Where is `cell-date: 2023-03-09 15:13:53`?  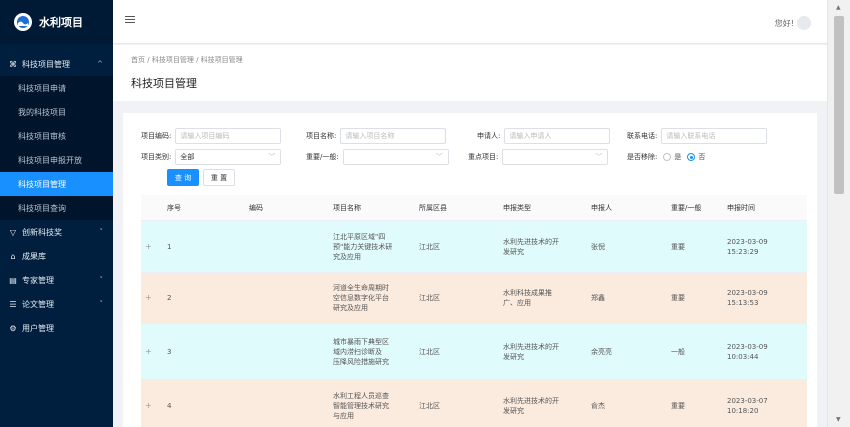 cell-date: 2023-03-09 15:13:53 is located at coordinates (765, 298).